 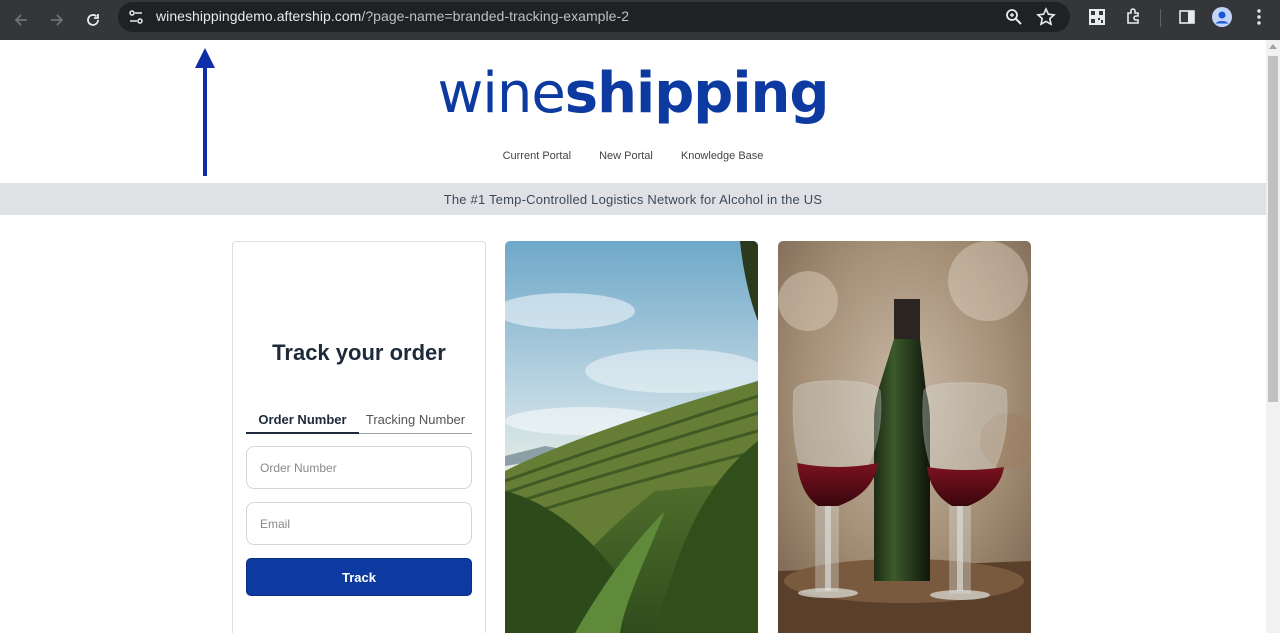 What do you see at coordinates (136, 17) in the screenshot?
I see `site-settings-icon` at bounding box center [136, 17].